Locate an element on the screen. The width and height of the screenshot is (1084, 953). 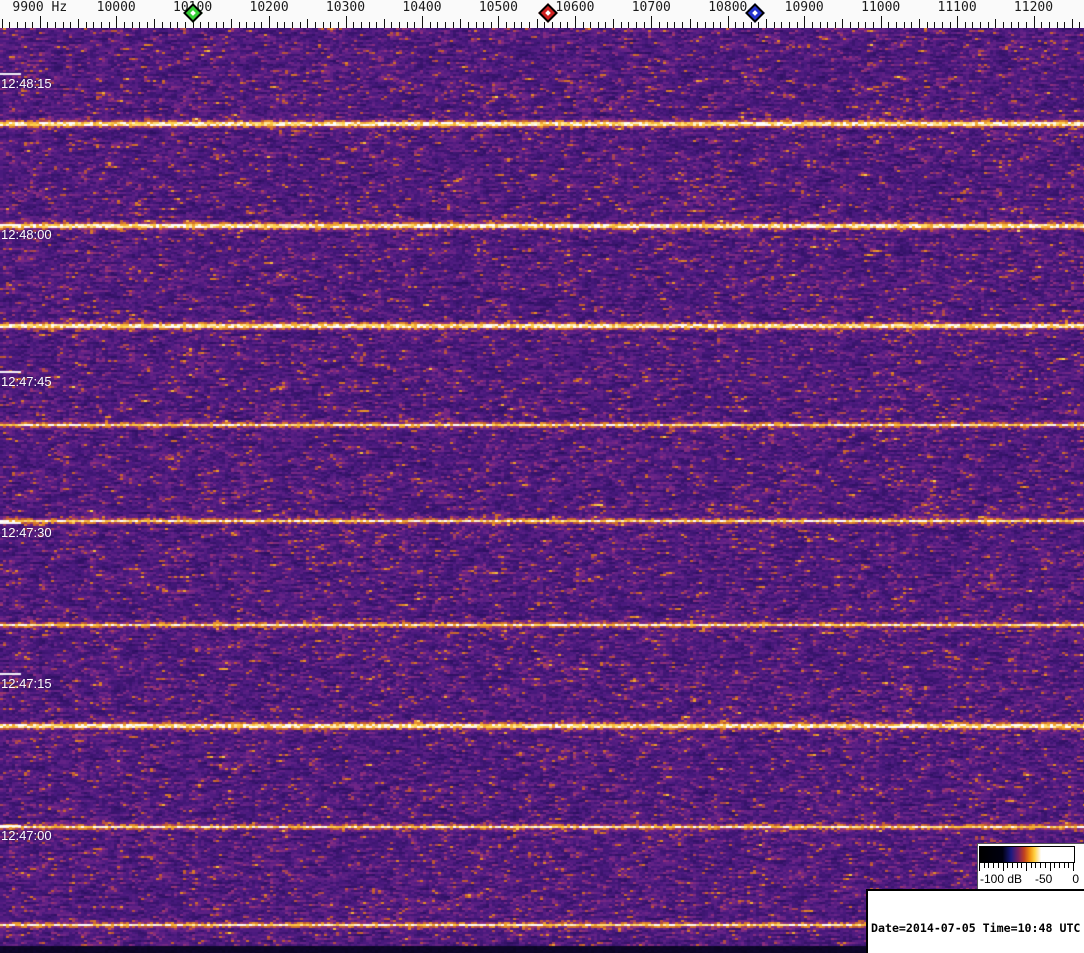
freq-label: 11100 is located at coordinates (957, 7).